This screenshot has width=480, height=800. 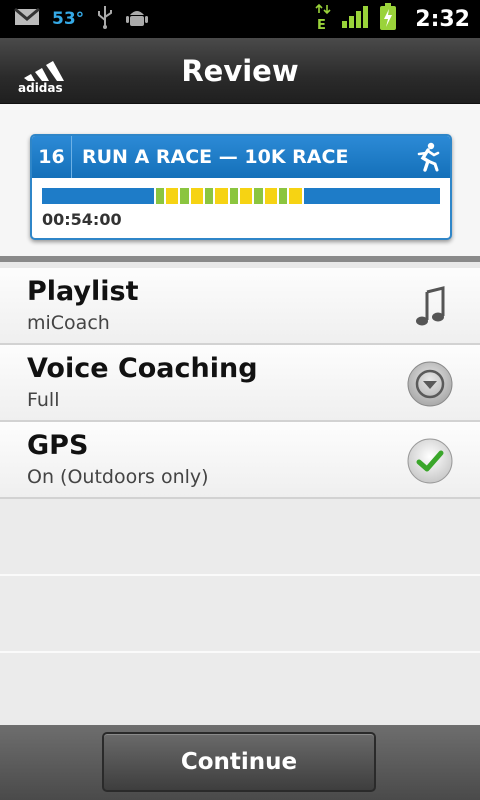 I want to click on clock: 2:32, so click(x=442, y=19).